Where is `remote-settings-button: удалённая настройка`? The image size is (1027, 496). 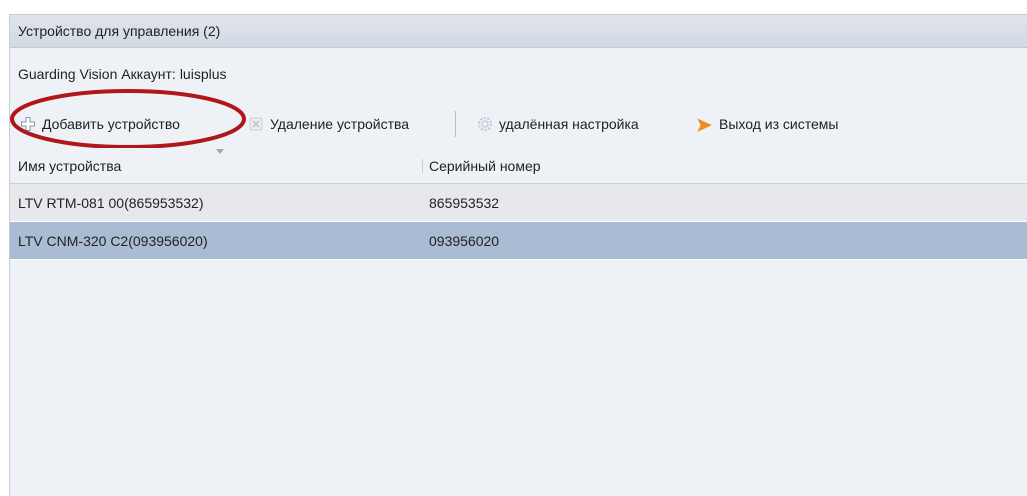
remote-settings-button: удалённая настройка is located at coordinates (558, 124).